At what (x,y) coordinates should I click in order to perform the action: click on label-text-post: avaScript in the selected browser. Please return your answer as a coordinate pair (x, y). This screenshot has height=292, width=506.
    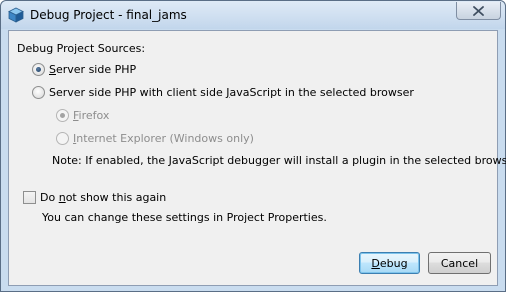
    Looking at the image, I should click on (321, 92).